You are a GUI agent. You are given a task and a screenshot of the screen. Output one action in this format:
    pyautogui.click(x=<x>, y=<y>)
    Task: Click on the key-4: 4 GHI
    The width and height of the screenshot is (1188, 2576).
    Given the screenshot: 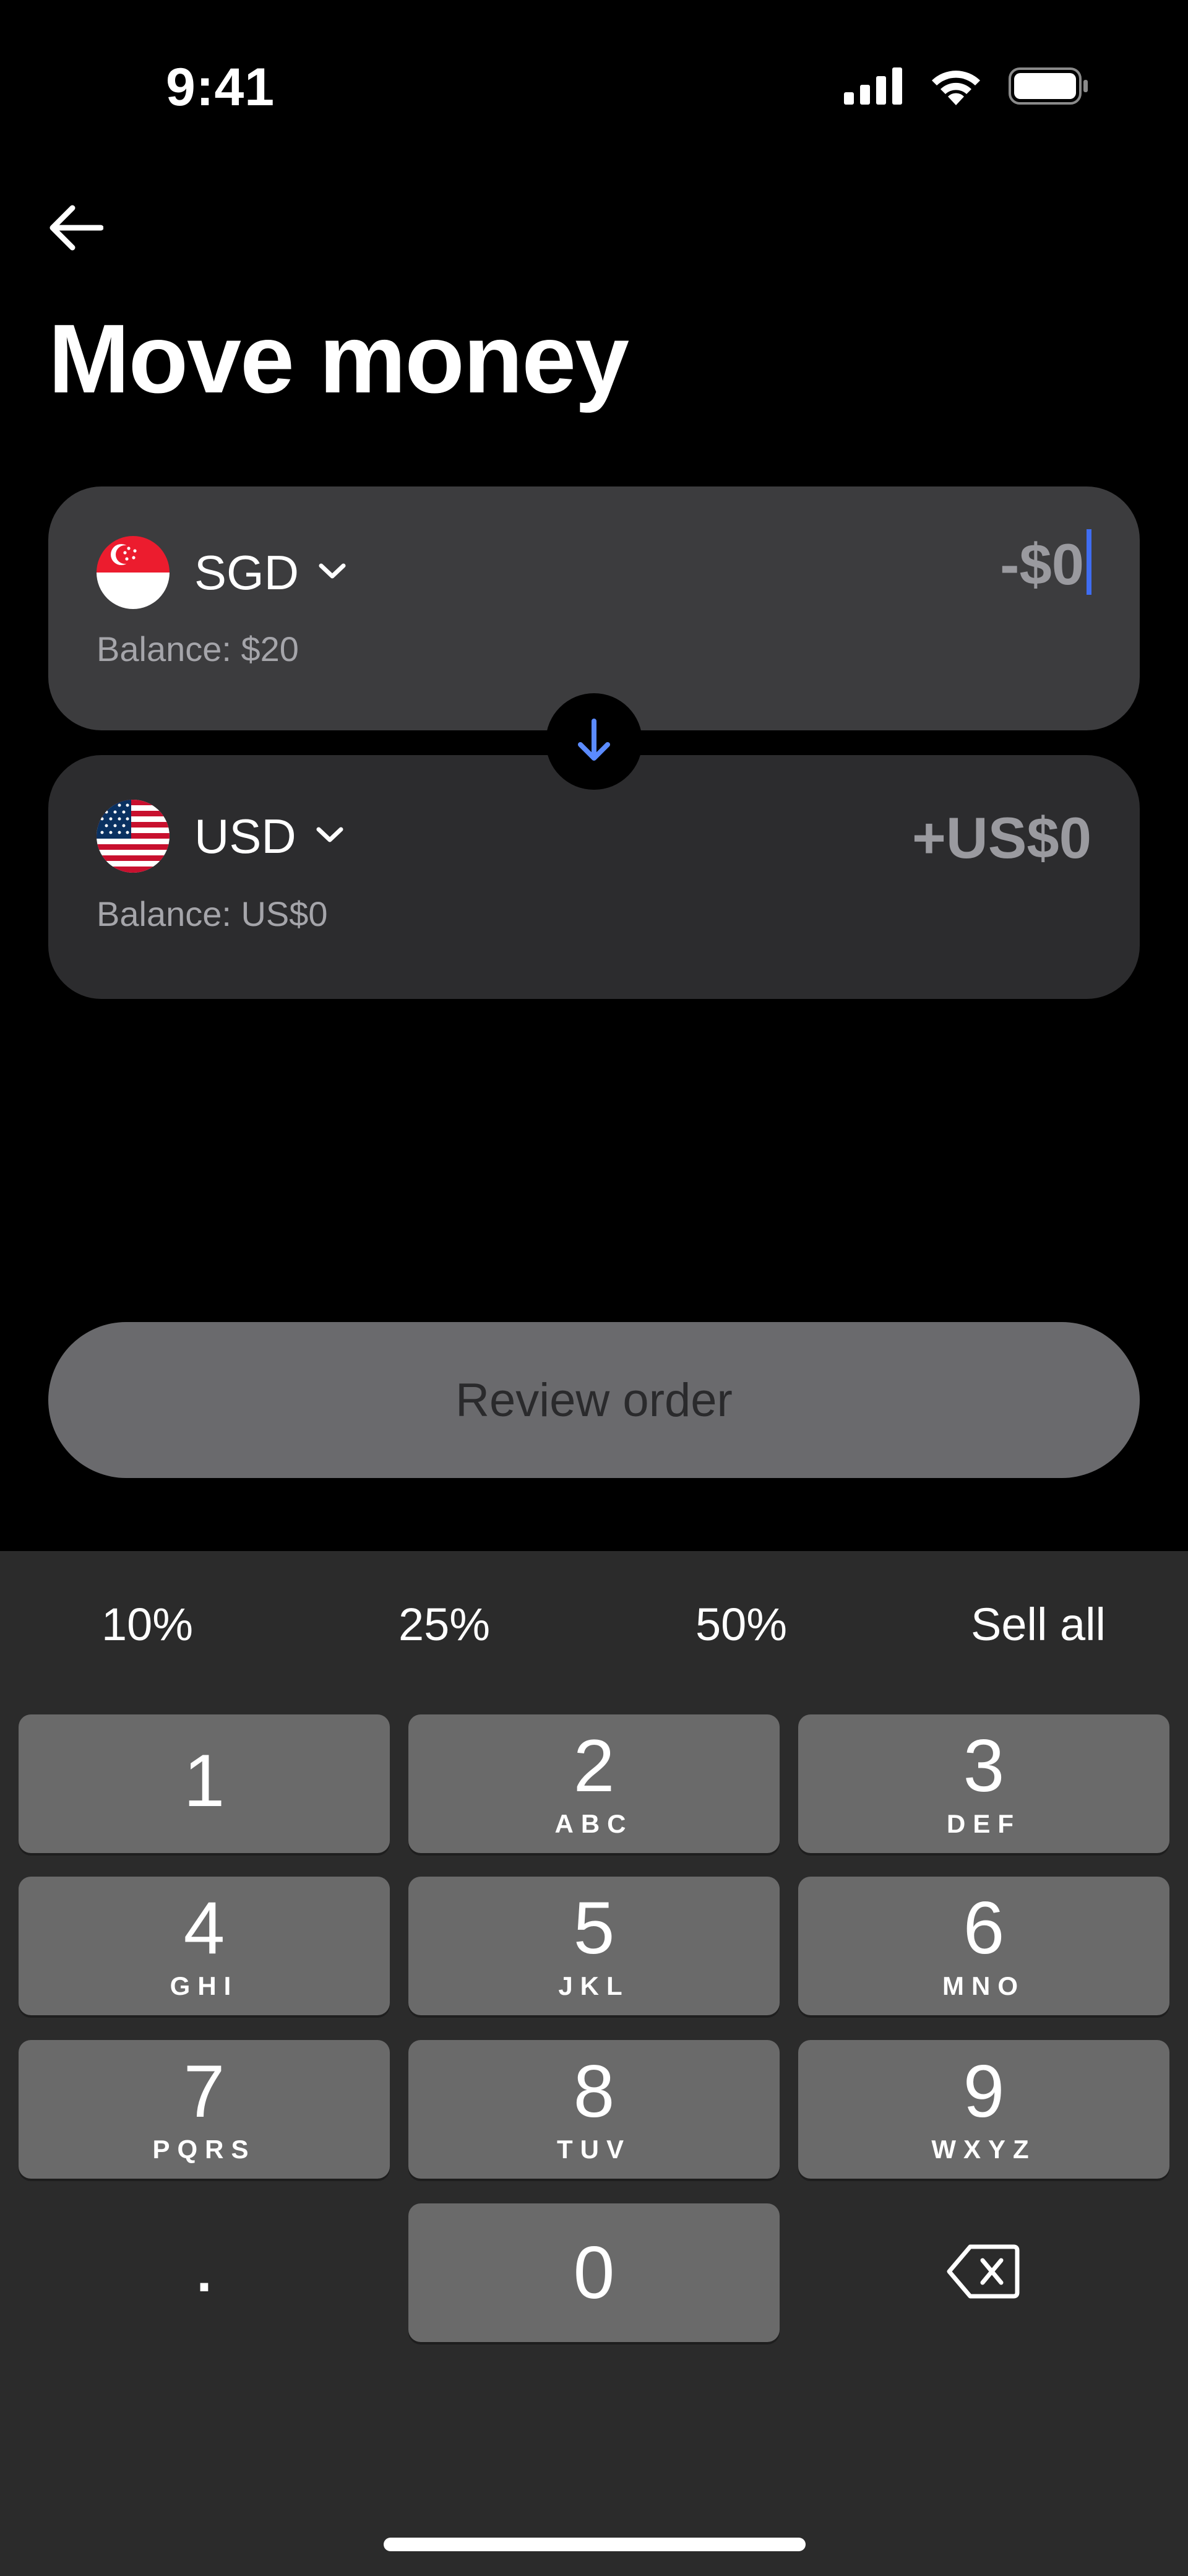 What is the action you would take?
    pyautogui.click(x=205, y=1946)
    